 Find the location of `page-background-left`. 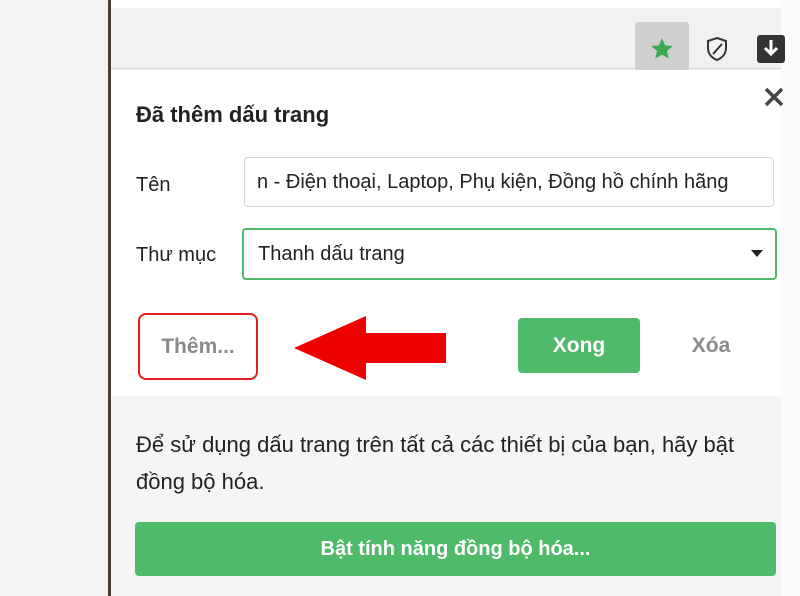

page-background-left is located at coordinates (54, 298).